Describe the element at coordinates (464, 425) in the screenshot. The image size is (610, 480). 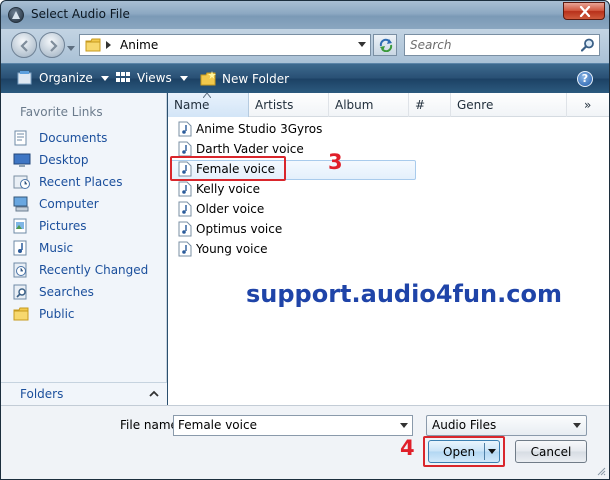
I see `file-type-value: Audio Files` at that location.